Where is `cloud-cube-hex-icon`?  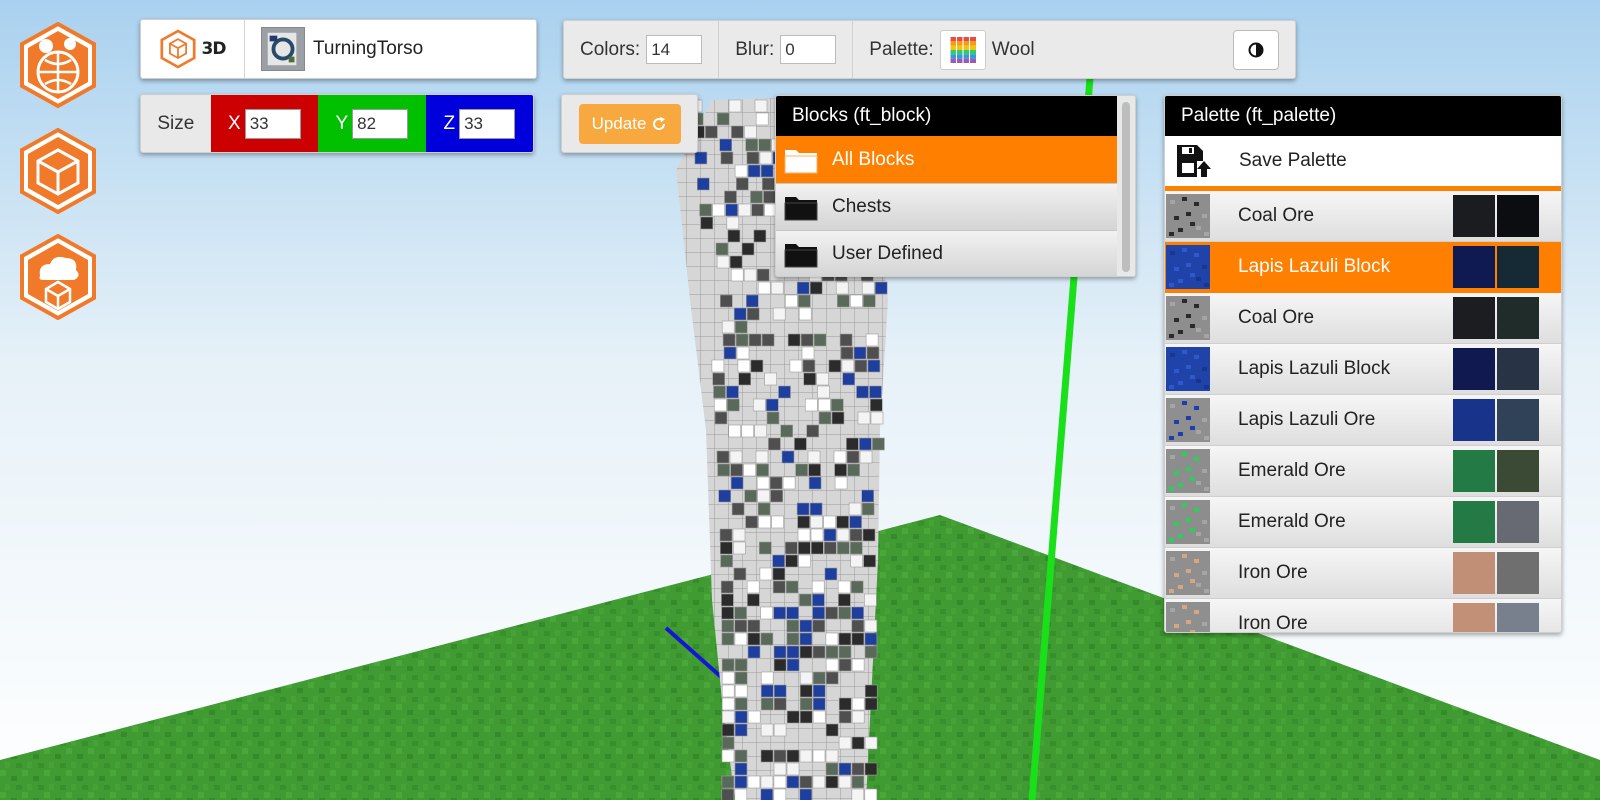
cloud-cube-hex-icon is located at coordinates (58, 277).